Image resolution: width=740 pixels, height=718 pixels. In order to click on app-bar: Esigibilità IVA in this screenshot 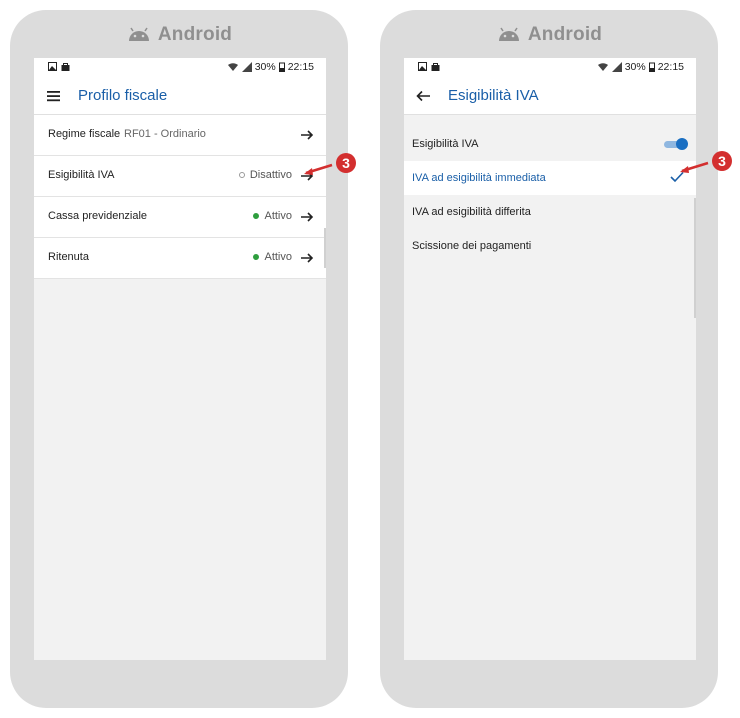, I will do `click(550, 96)`.